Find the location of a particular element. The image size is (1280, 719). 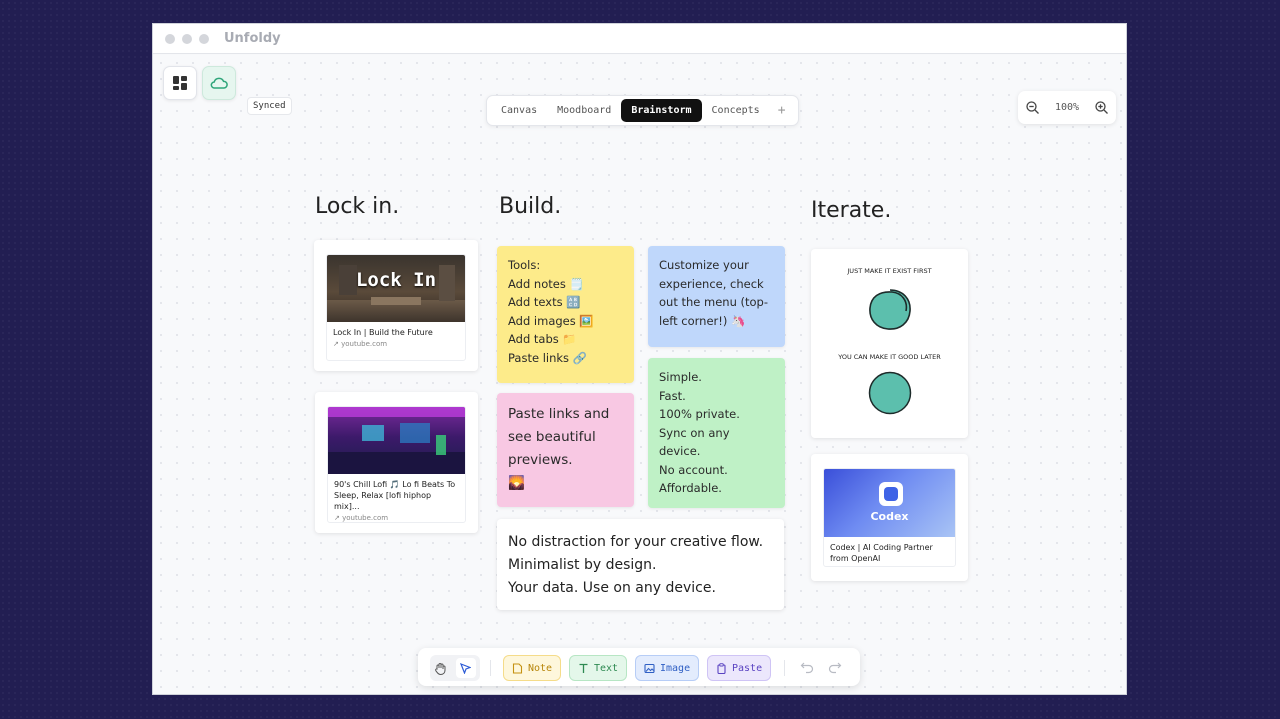

hand-icon is located at coordinates (440, 668).